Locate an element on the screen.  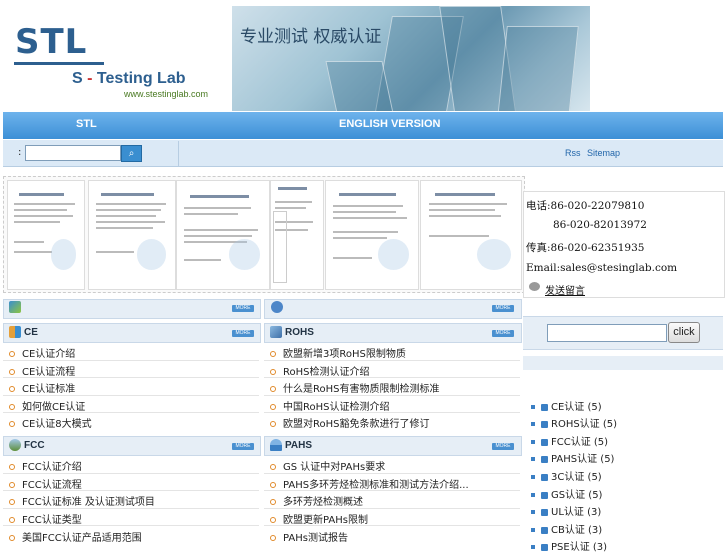
nav-english-version-link: ENGLISH VERSION is located at coordinates (389, 124).